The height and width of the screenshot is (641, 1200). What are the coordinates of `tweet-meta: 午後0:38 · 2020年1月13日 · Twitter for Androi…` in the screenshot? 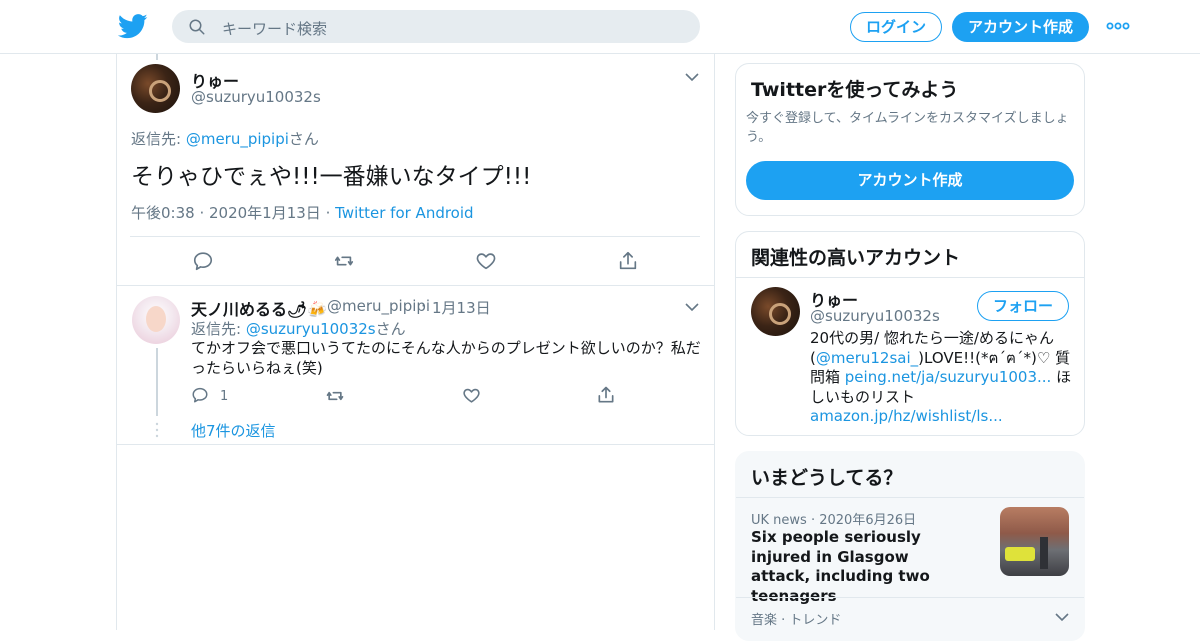 It's located at (302, 212).